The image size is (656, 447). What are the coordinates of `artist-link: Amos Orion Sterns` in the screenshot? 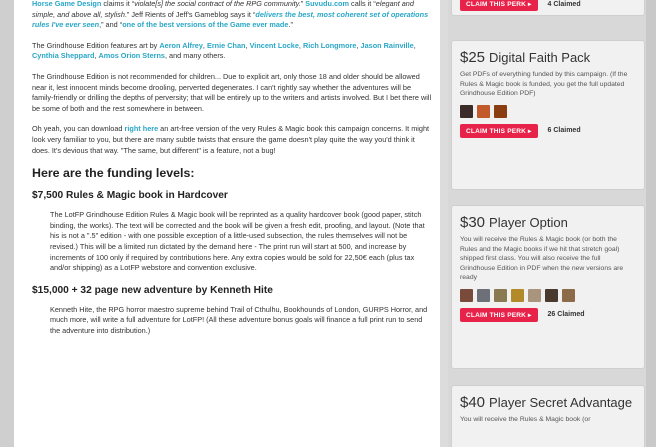 It's located at (132, 55).